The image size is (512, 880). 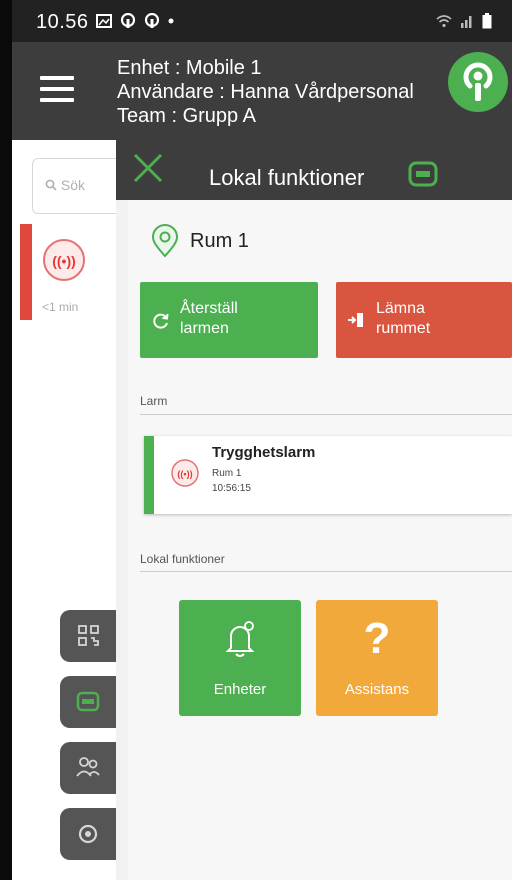 I want to click on refresh-icon, so click(x=161, y=321).